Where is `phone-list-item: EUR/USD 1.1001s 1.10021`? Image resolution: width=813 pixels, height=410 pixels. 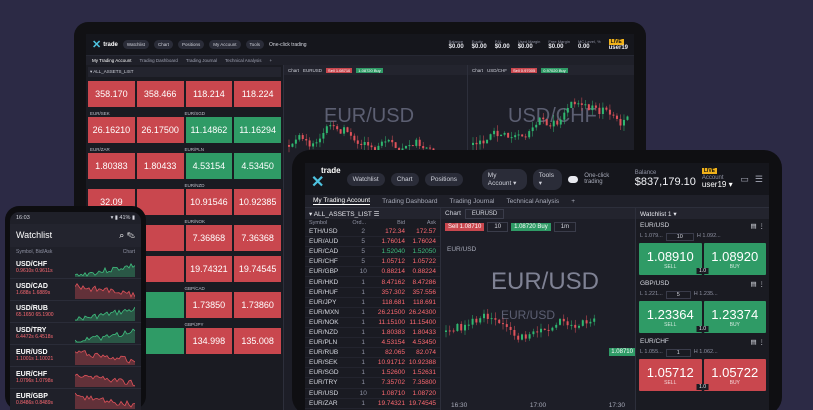
phone-list-item: EUR/USD 1.1001s 1.10021 is located at coordinates (75, 356).